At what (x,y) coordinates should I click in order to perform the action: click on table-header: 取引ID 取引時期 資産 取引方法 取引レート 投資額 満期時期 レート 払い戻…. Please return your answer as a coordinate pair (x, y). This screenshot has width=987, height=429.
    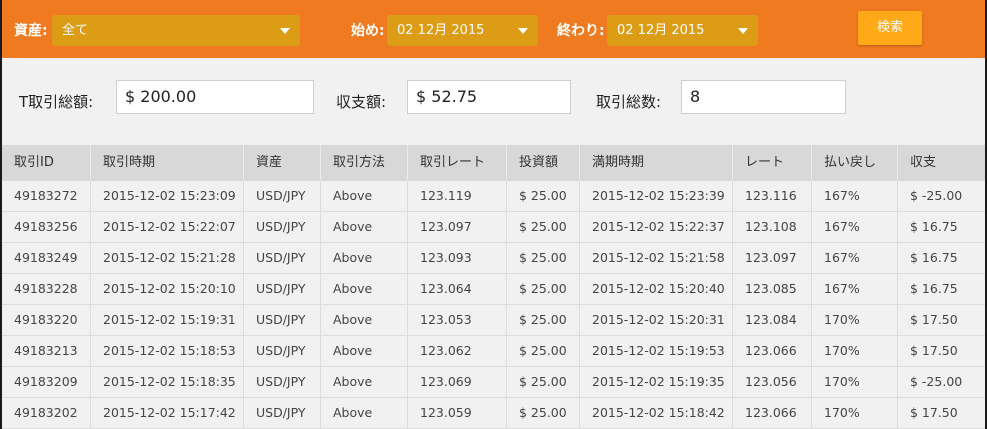
    Looking at the image, I should click on (493, 163).